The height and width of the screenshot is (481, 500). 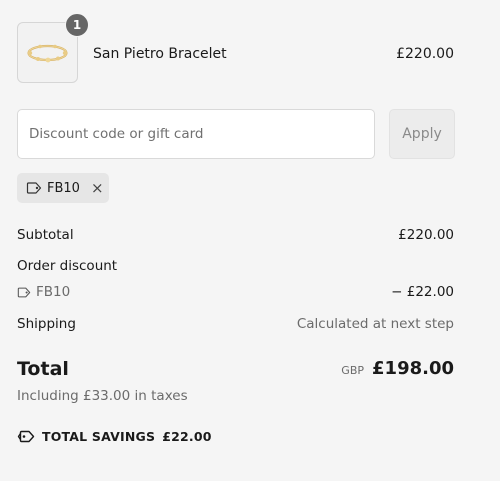 I want to click on discount-code-input, so click(x=196, y=134).